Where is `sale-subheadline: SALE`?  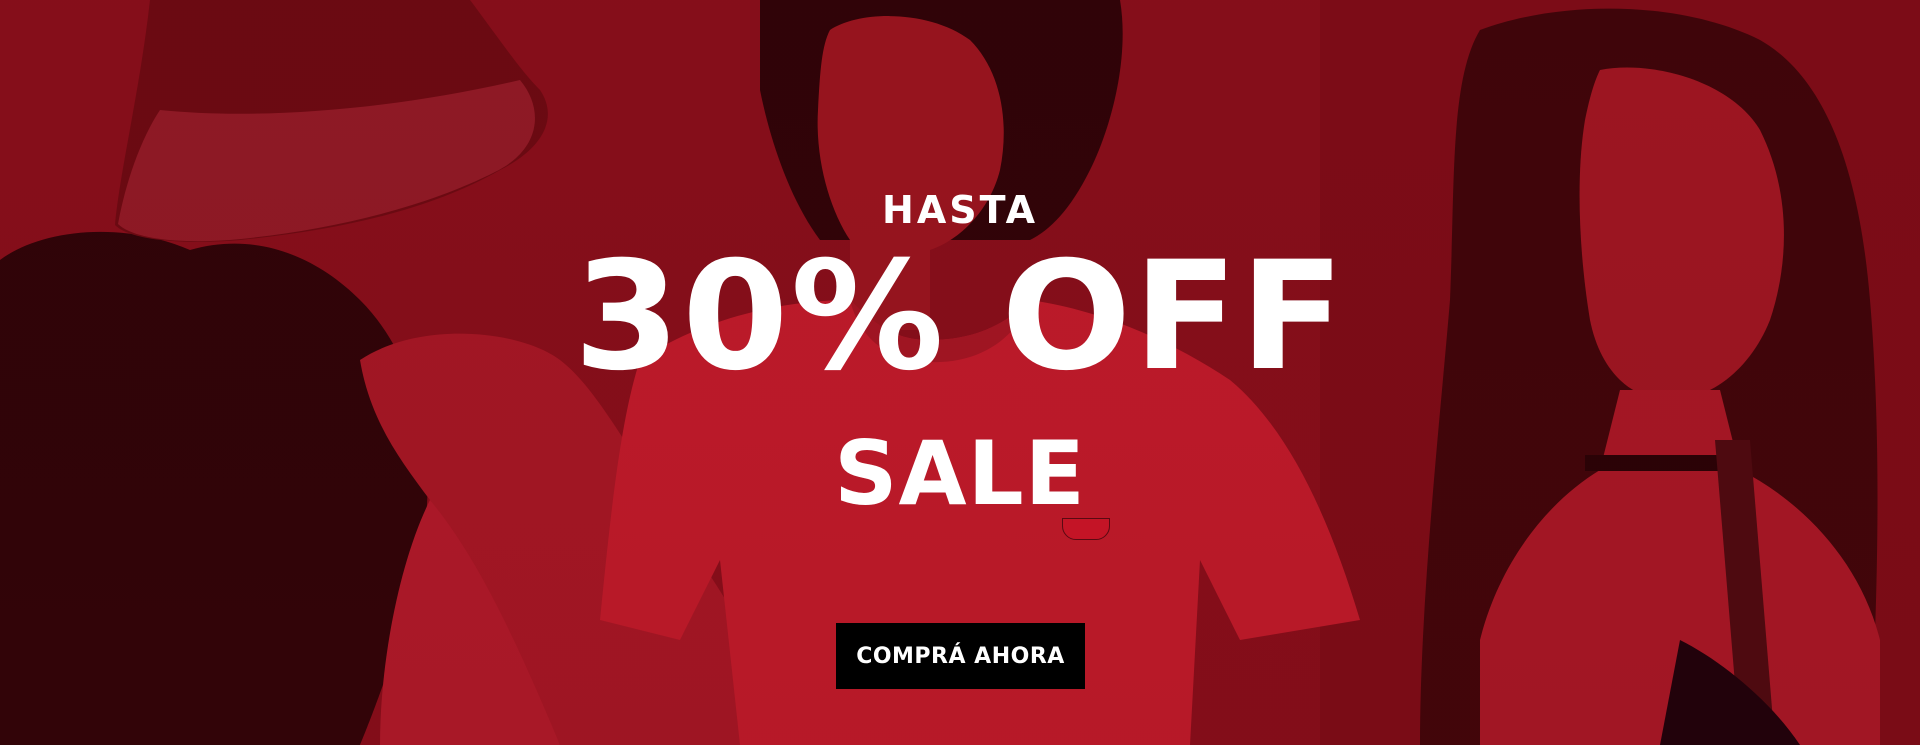
sale-subheadline: SALE is located at coordinates (960, 473).